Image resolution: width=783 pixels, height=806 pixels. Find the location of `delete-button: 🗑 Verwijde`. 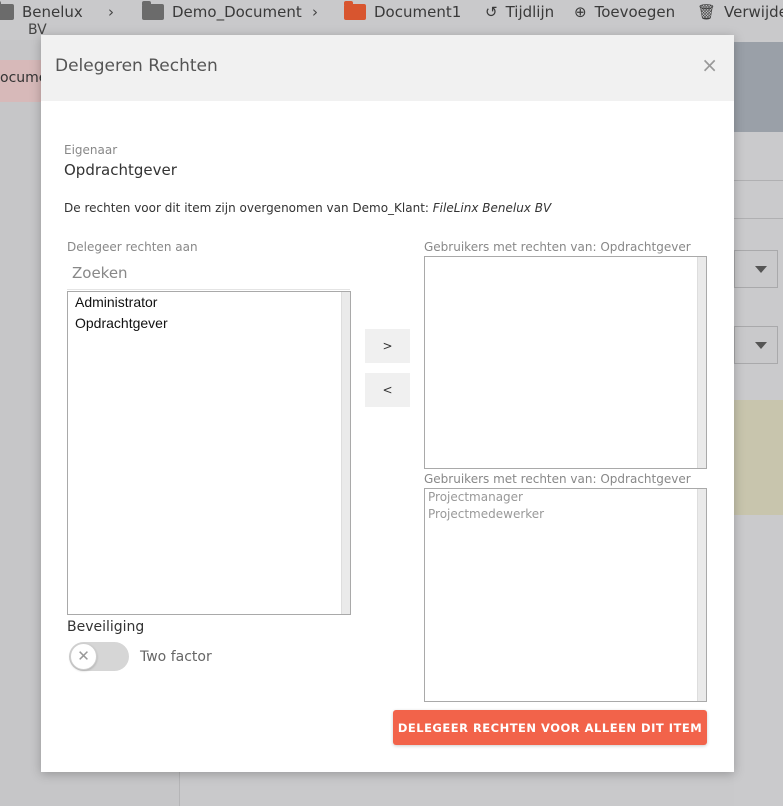

delete-button: 🗑 Verwijde is located at coordinates (740, 12).